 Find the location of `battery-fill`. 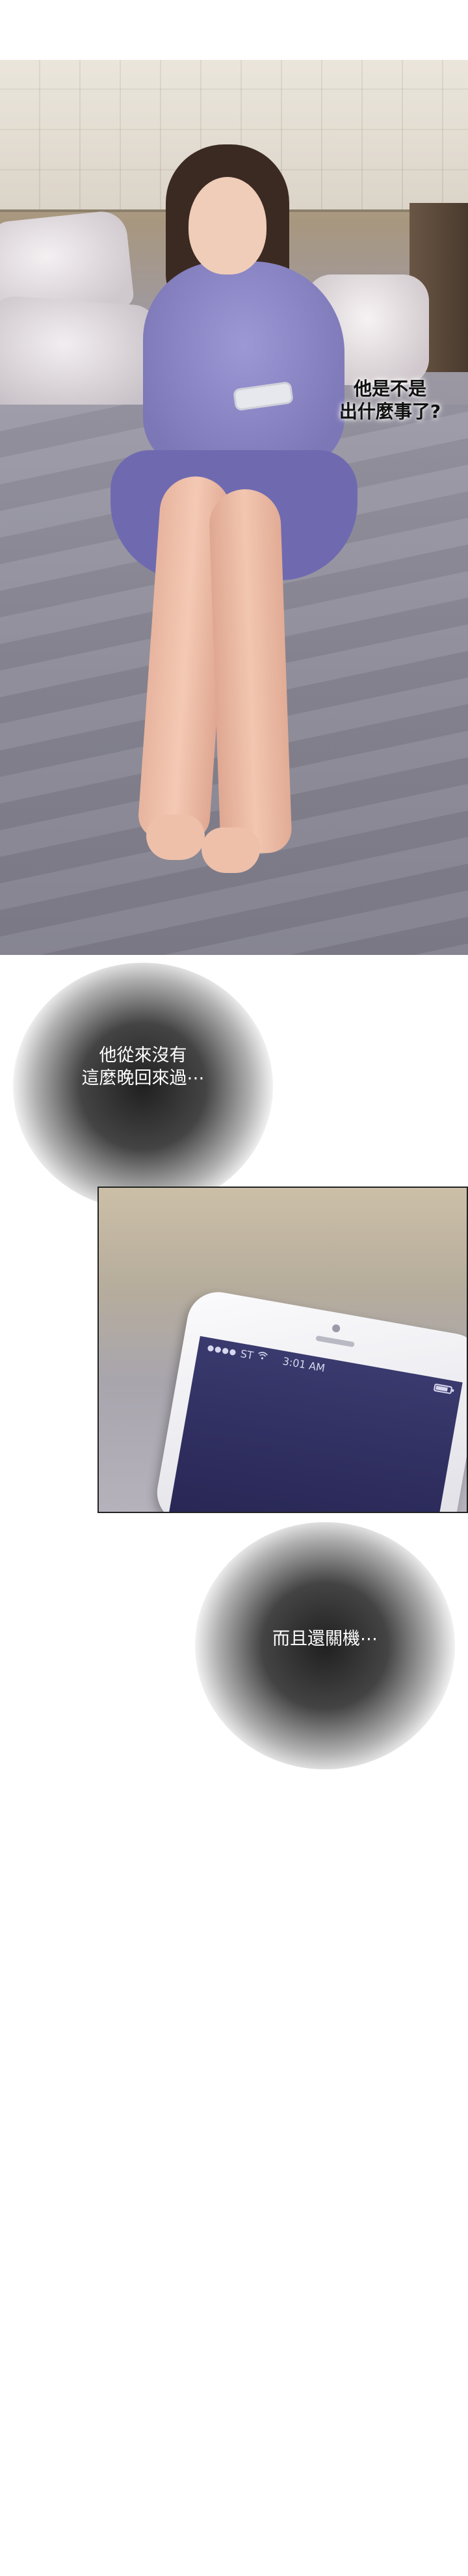

battery-fill is located at coordinates (442, 1389).